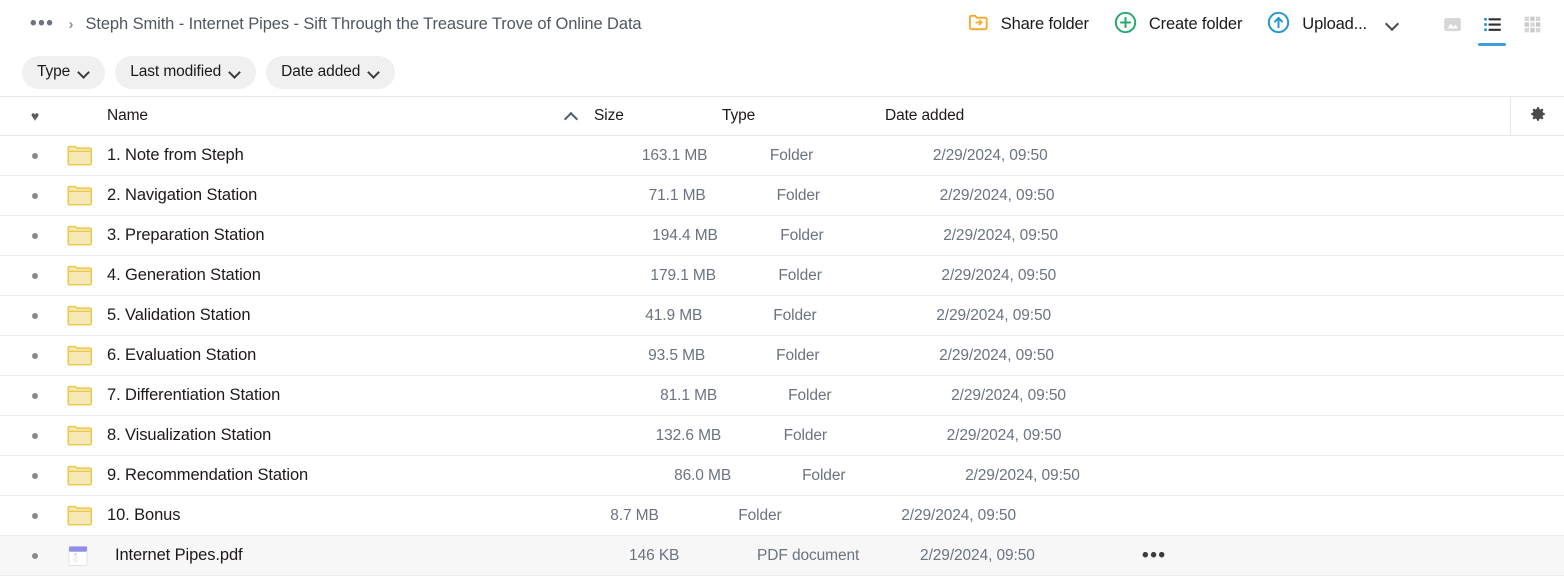 This screenshot has width=1564, height=581. What do you see at coordinates (1154, 555) in the screenshot?
I see `more-options-icon: •••` at bounding box center [1154, 555].